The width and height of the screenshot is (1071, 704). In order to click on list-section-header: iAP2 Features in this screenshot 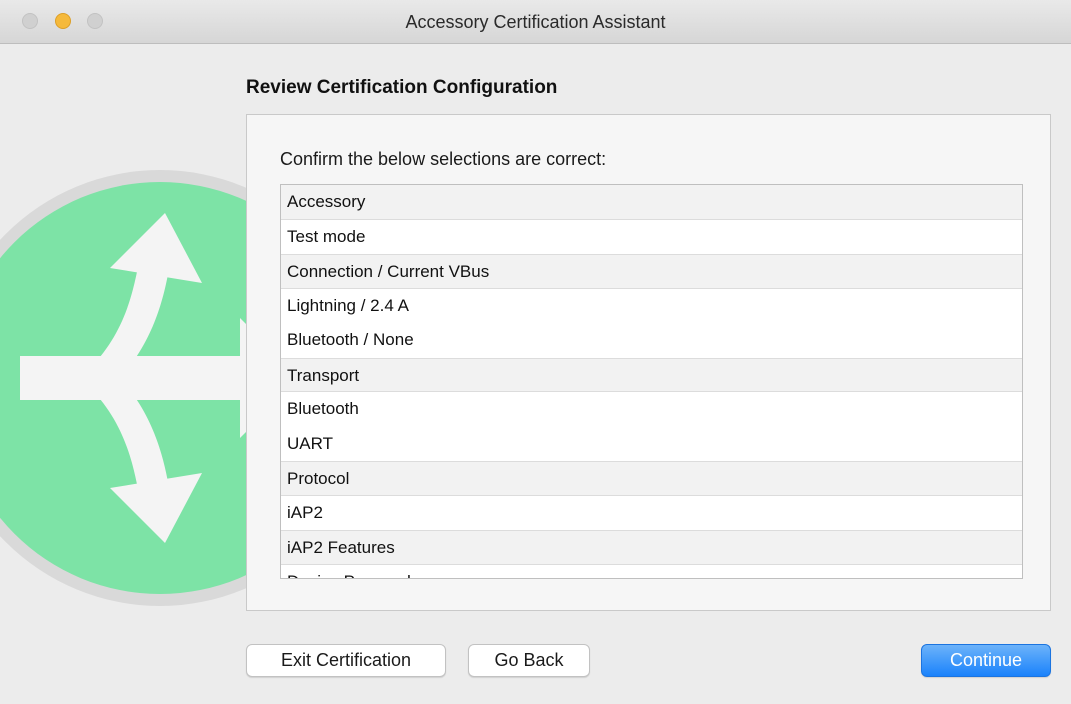, I will do `click(651, 547)`.